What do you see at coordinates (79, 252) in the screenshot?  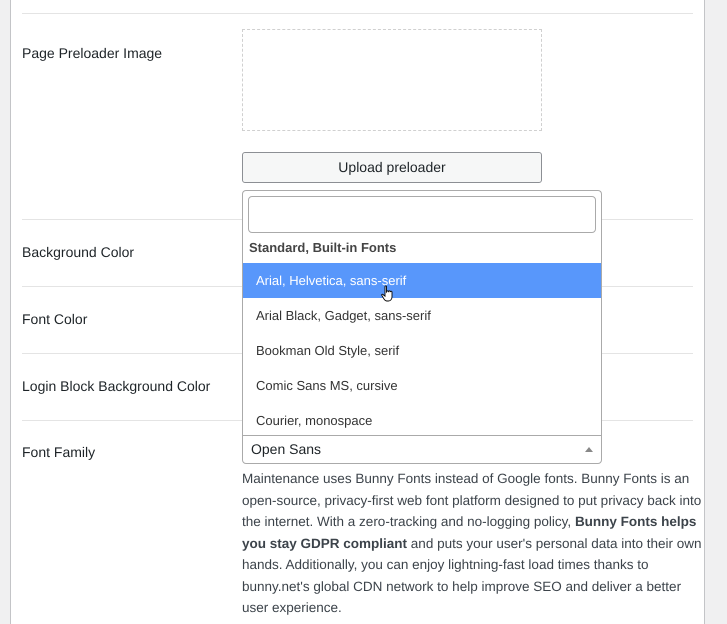 I see `setting-label: Background Color` at bounding box center [79, 252].